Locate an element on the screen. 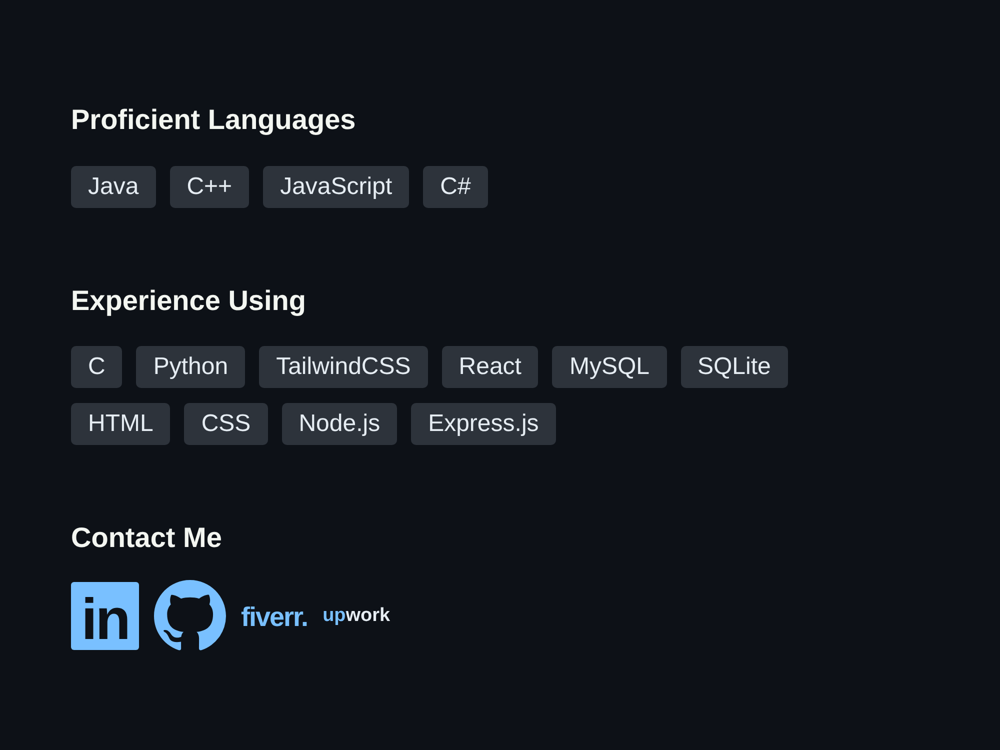  skill-tag: Node.js is located at coordinates (340, 424).